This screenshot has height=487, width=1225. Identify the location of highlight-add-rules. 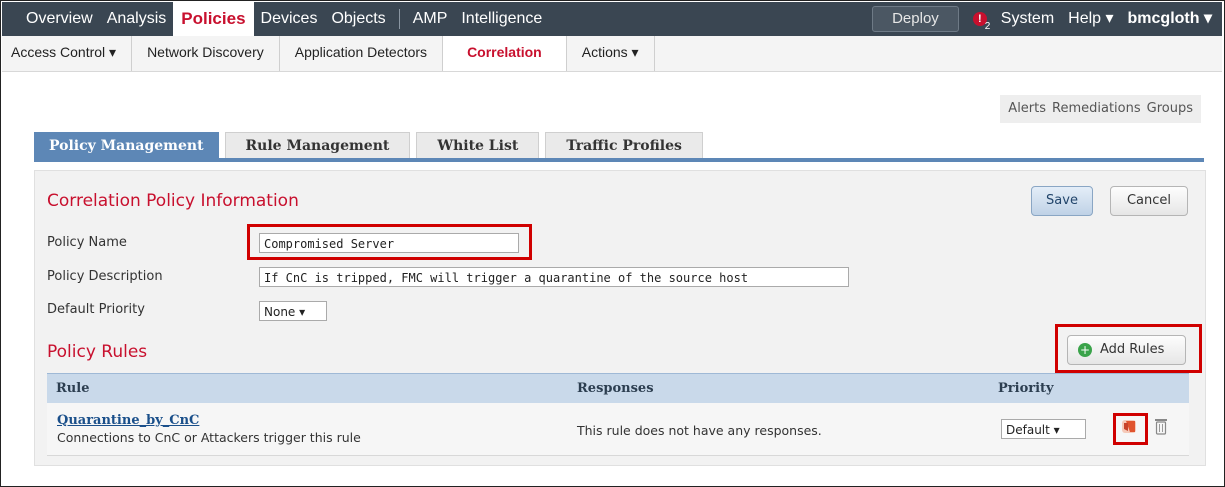
(1128, 348).